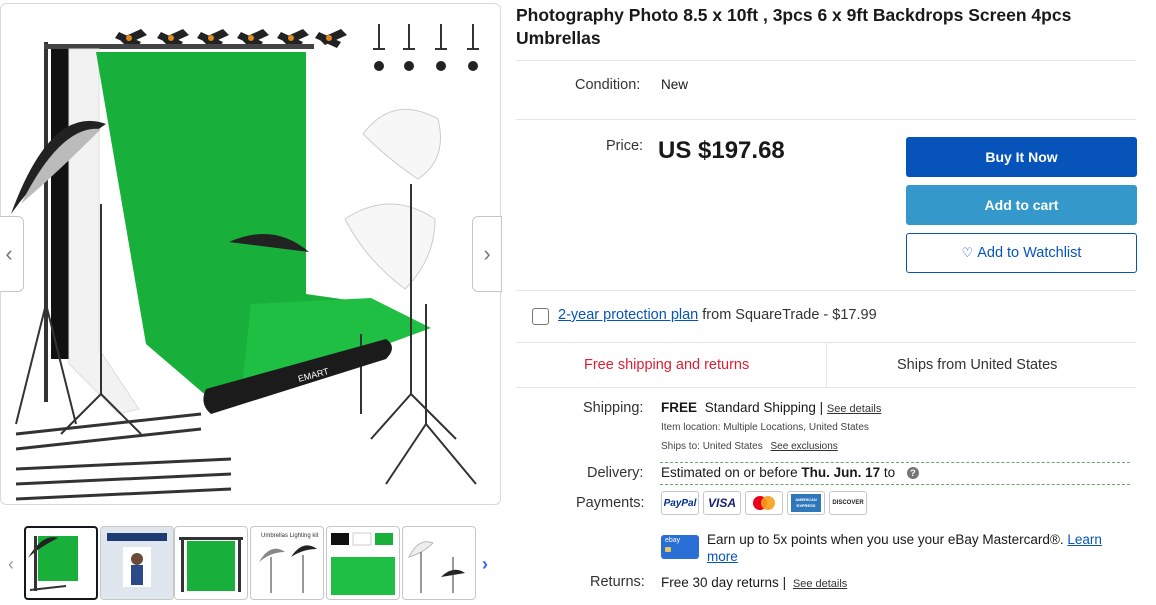 The height and width of the screenshot is (605, 1156). What do you see at coordinates (680, 547) in the screenshot?
I see `ebay-mastercard-icon: ebay` at bounding box center [680, 547].